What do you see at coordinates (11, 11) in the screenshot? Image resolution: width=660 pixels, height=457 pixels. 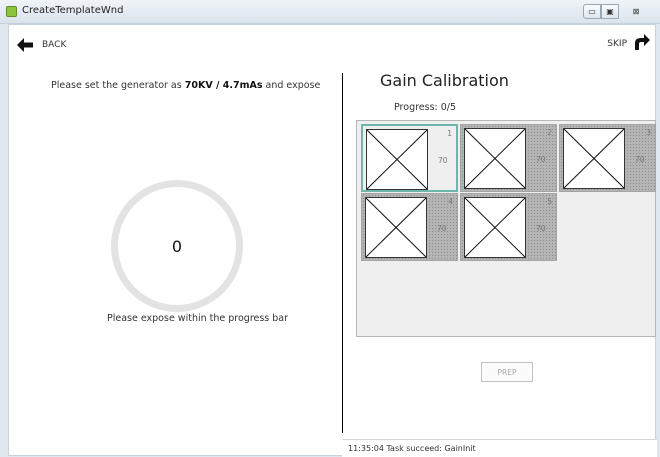 I see `app-icon` at bounding box center [11, 11].